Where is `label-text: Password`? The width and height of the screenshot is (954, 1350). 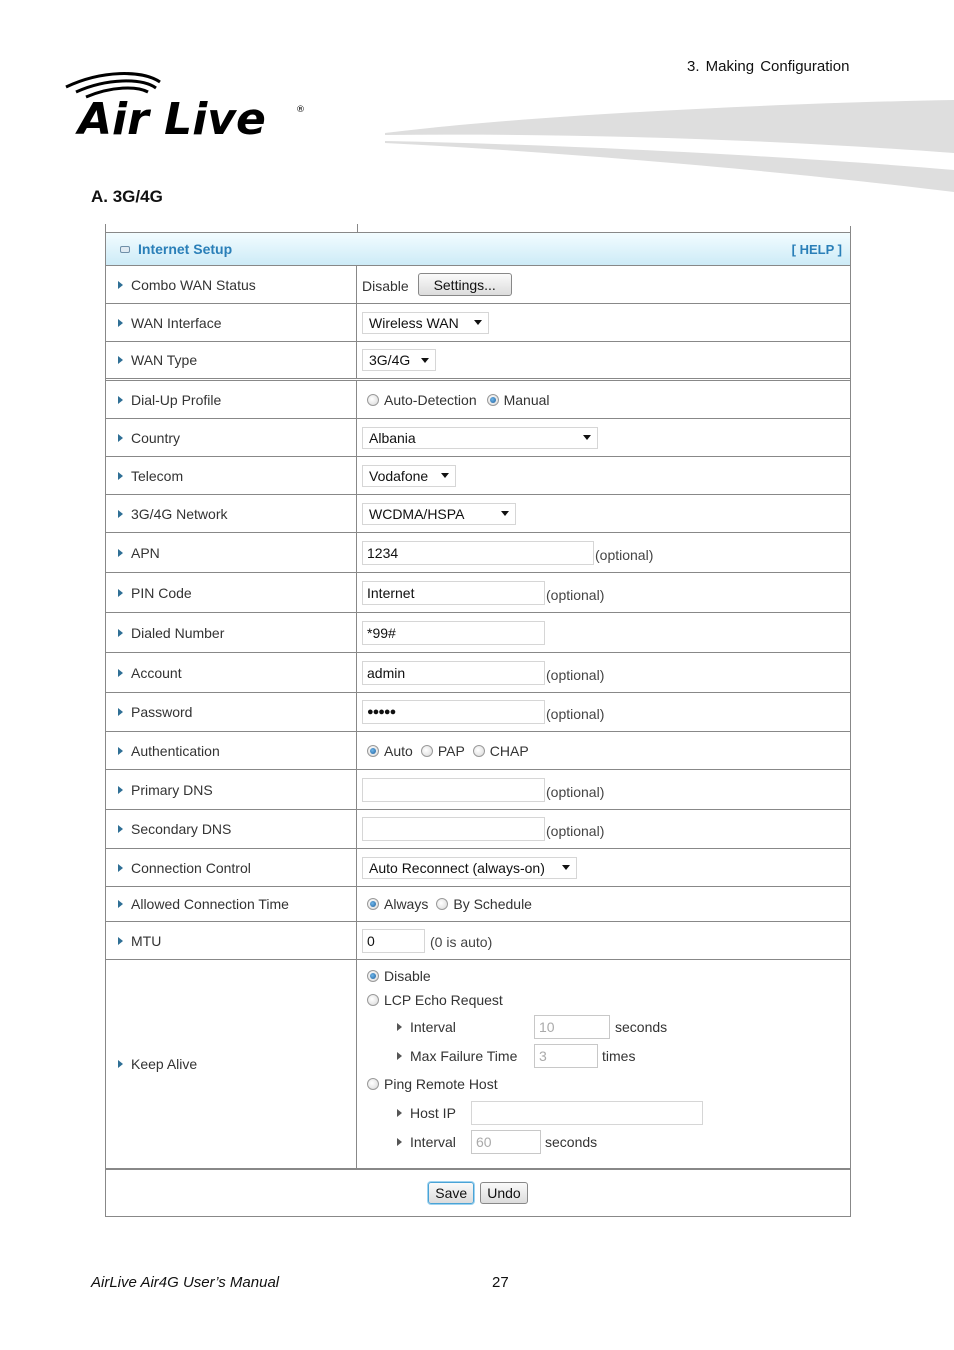
label-text: Password is located at coordinates (162, 712).